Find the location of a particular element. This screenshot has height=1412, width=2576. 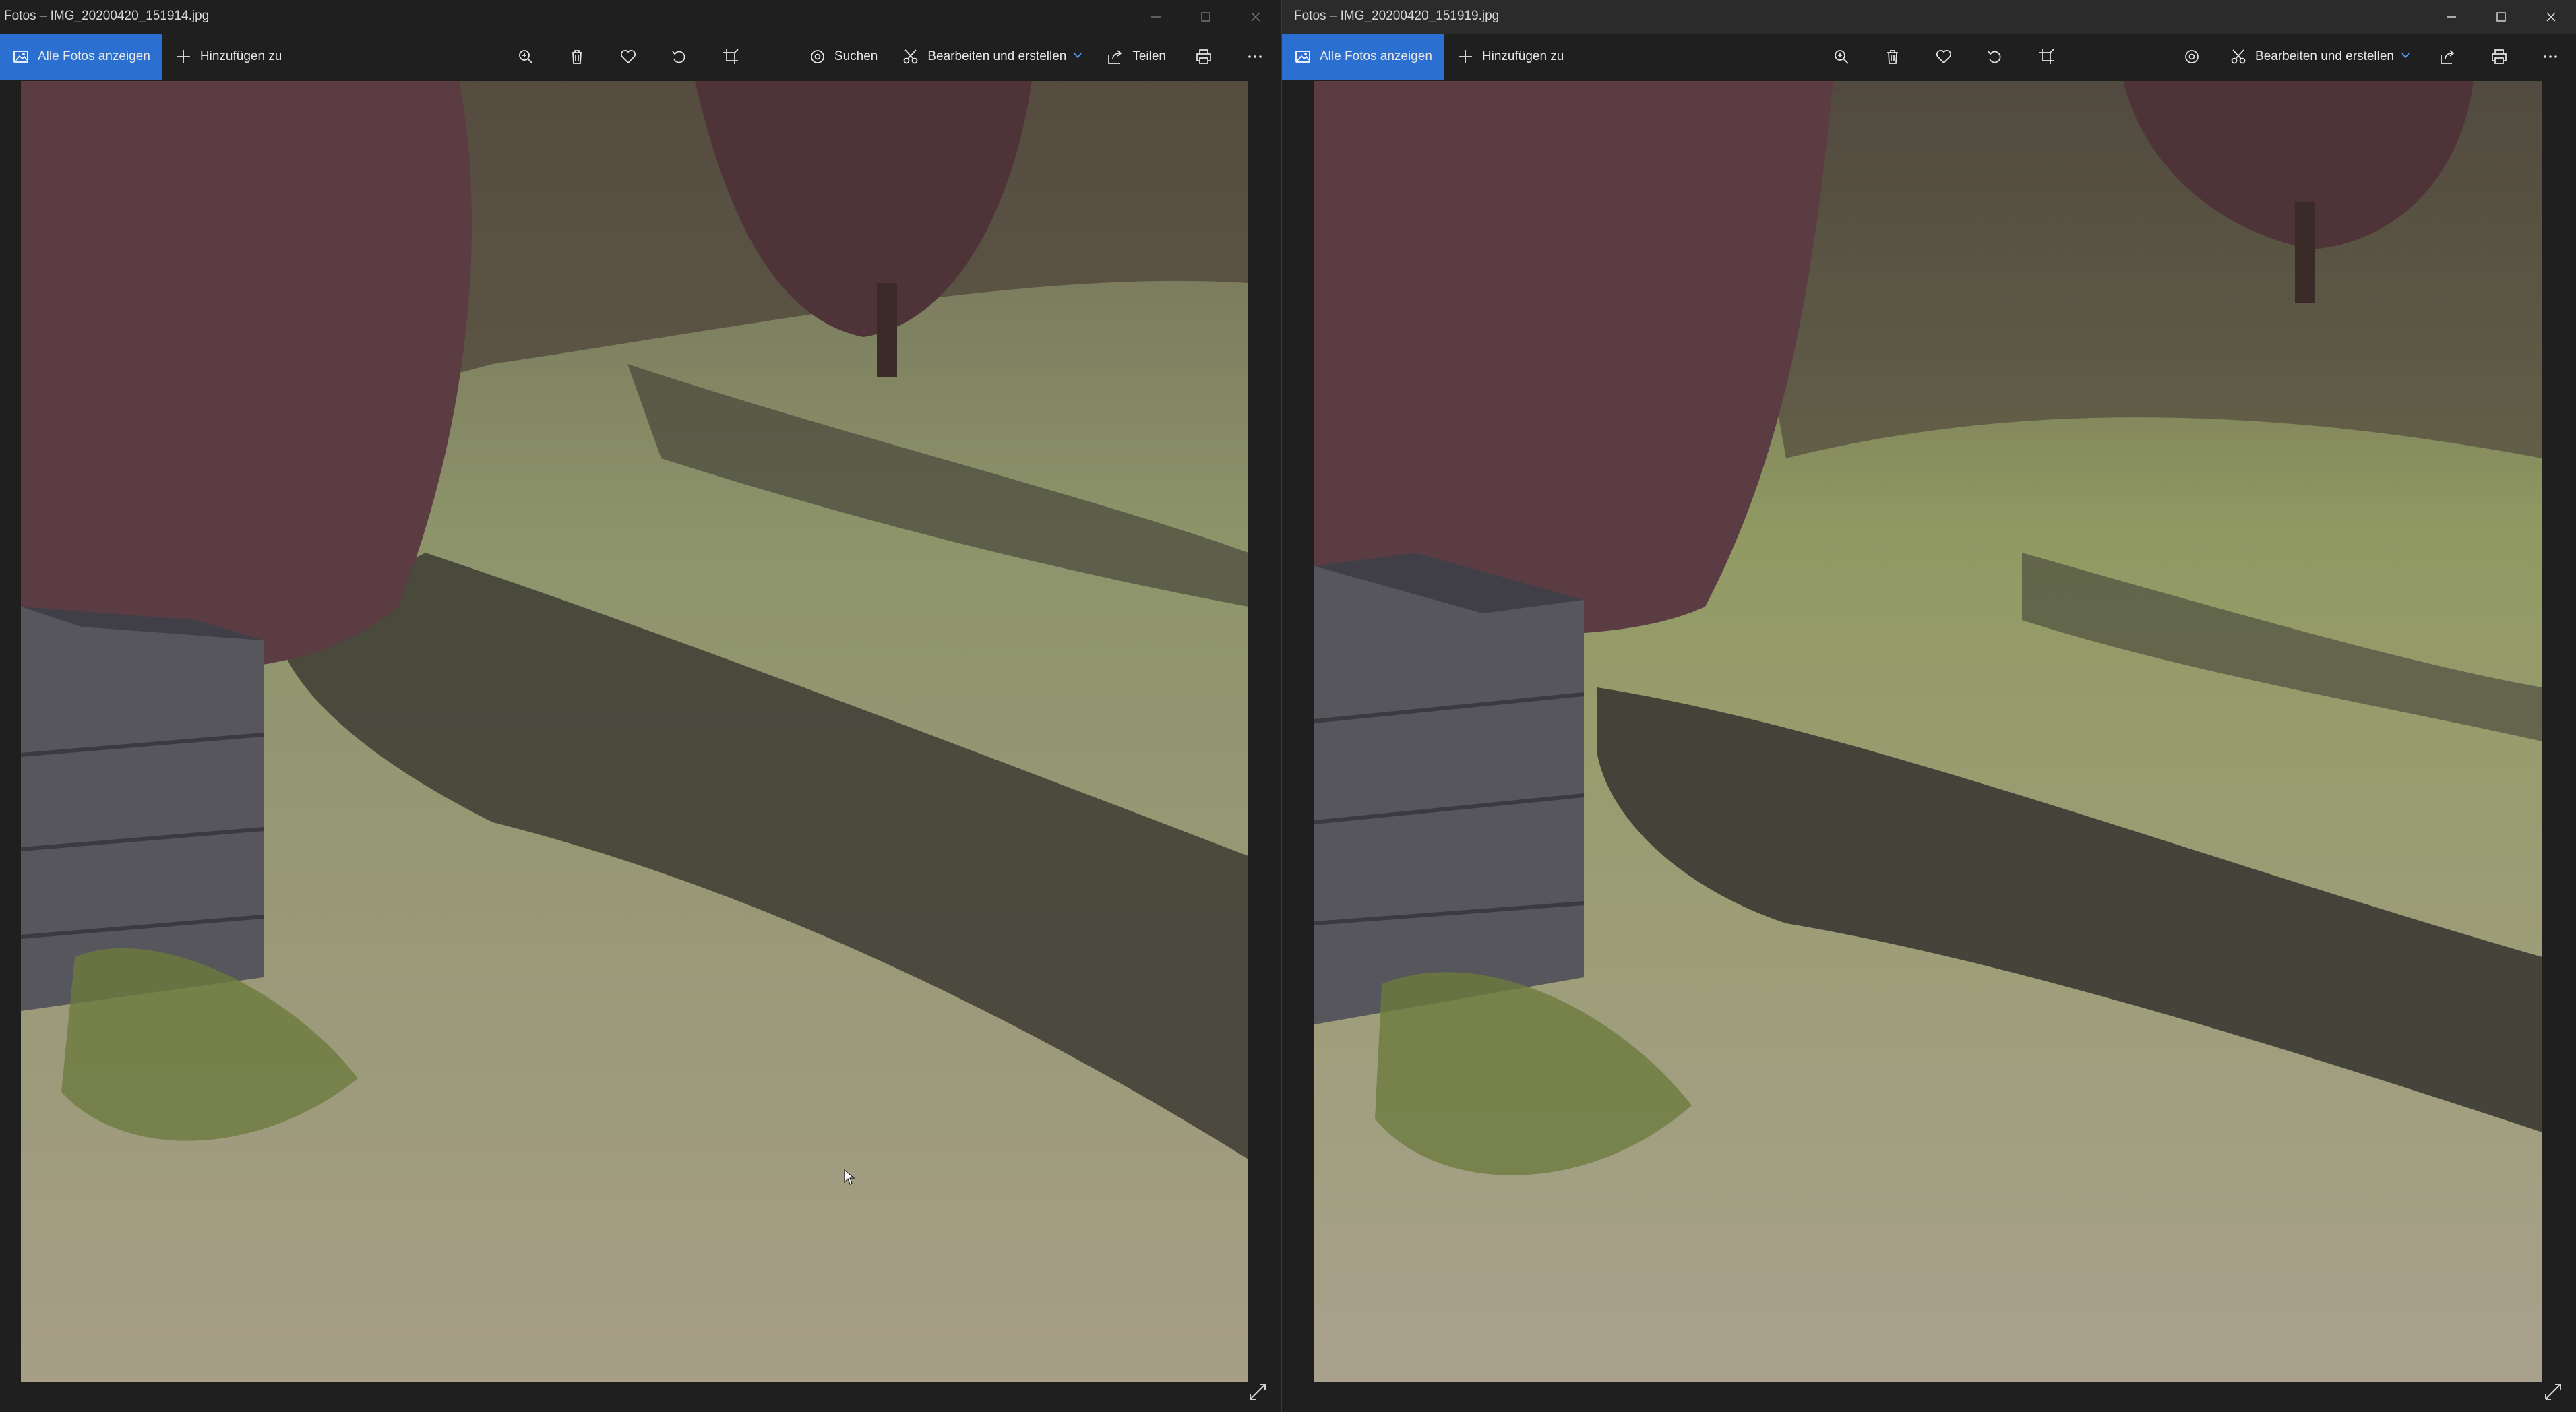

compost-crate is located at coordinates (1450, 788).